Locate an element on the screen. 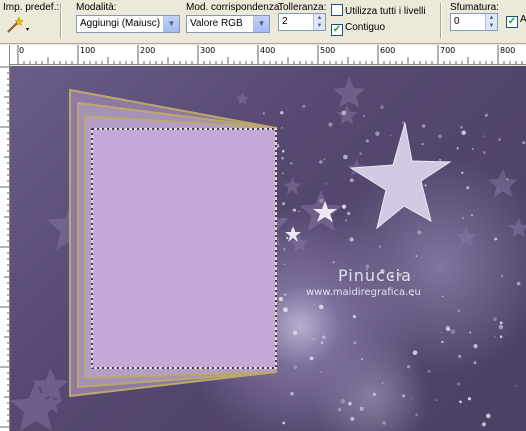  use-all-layers-checkbox: Utilizza tutti i livelli is located at coordinates (378, 10).